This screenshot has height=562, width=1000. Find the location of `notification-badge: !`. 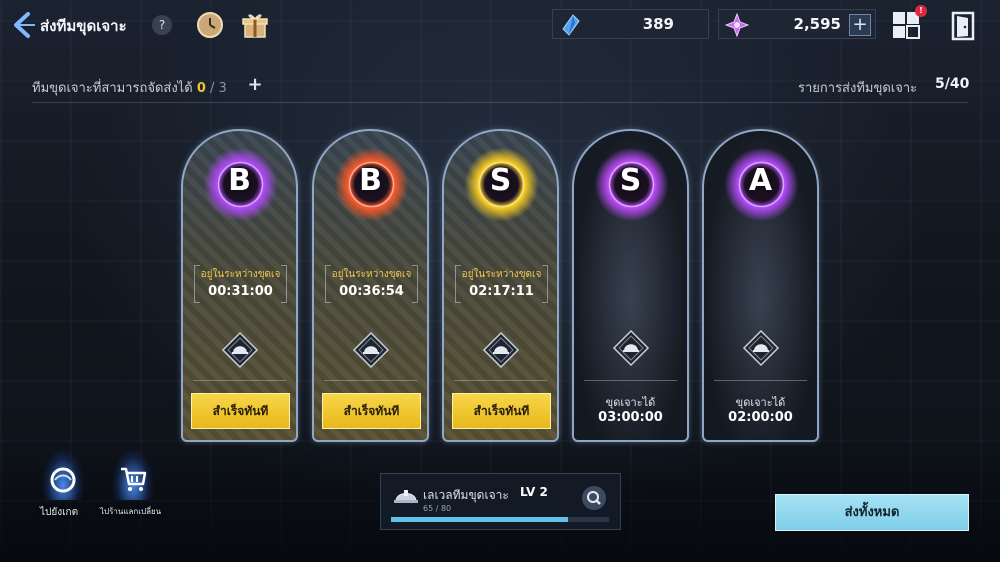

notification-badge: ! is located at coordinates (921, 11).